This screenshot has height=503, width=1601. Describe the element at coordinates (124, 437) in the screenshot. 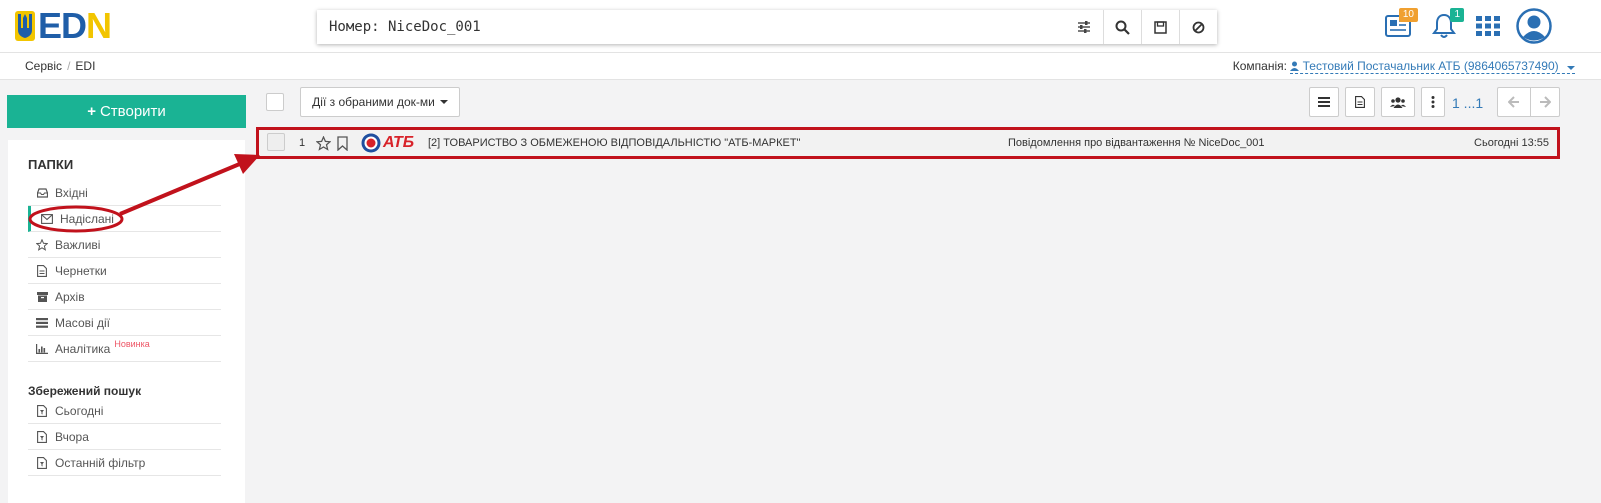

I see `saved-search-yesterday: Вчора` at that location.